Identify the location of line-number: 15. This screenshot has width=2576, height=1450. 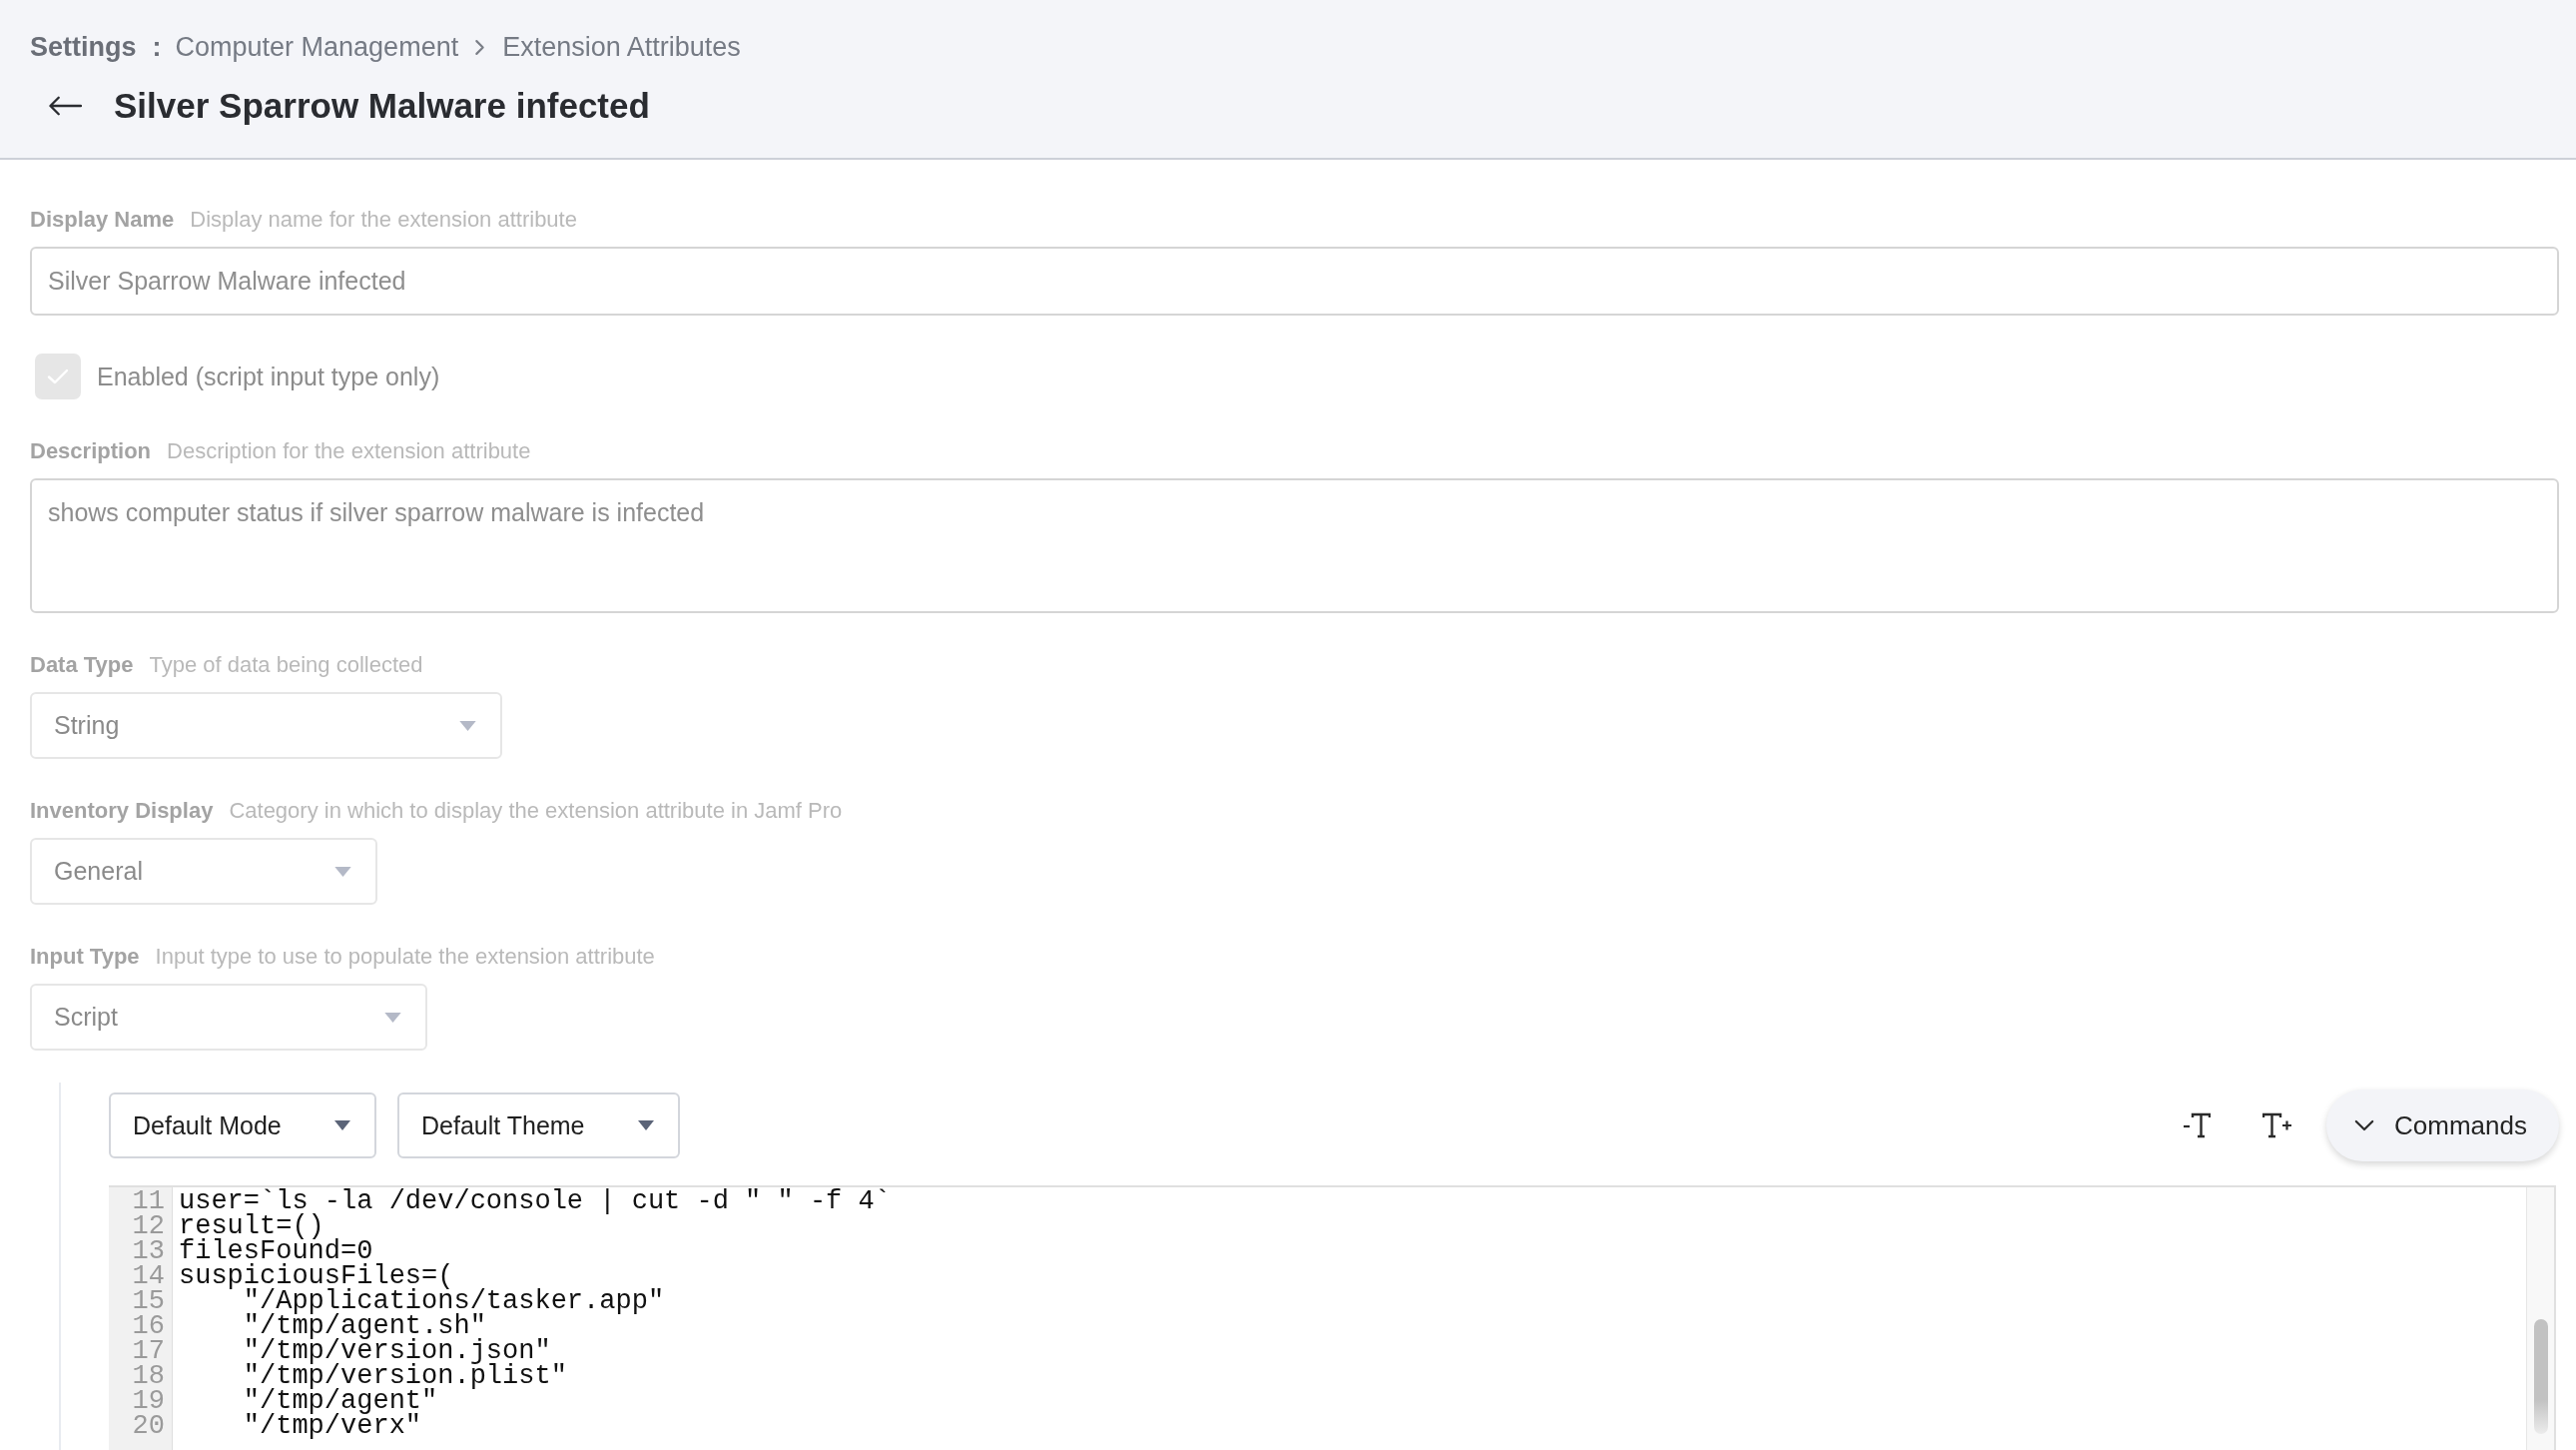
(148, 1301).